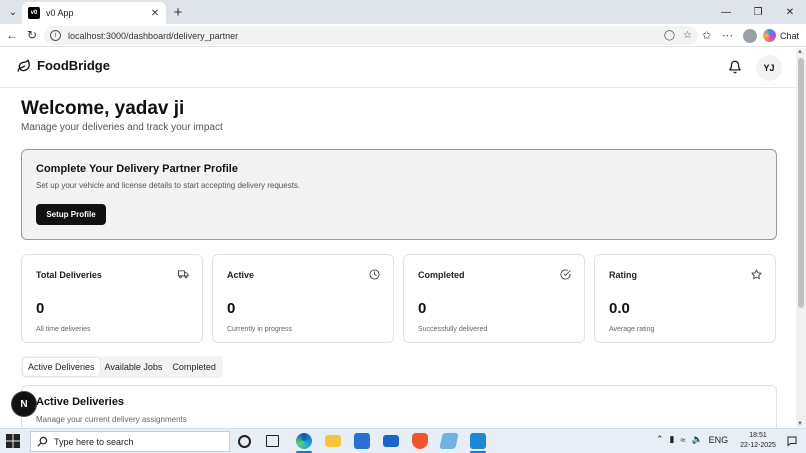  I want to click on stat-subtitle: Successfully delivered, so click(453, 329).